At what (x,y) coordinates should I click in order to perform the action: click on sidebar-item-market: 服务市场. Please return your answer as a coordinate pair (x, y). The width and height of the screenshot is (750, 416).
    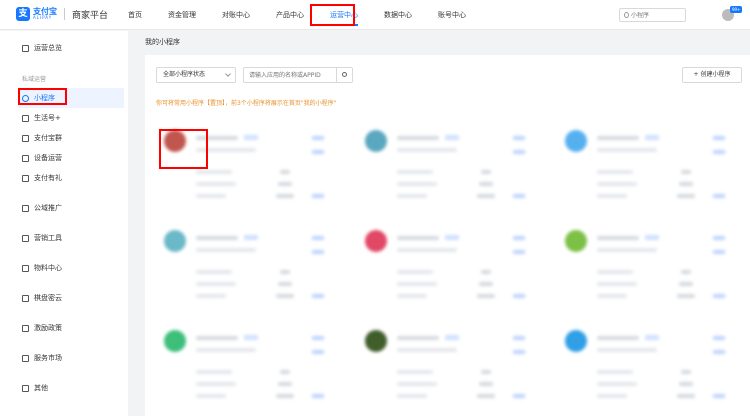
    Looking at the image, I should click on (42, 358).